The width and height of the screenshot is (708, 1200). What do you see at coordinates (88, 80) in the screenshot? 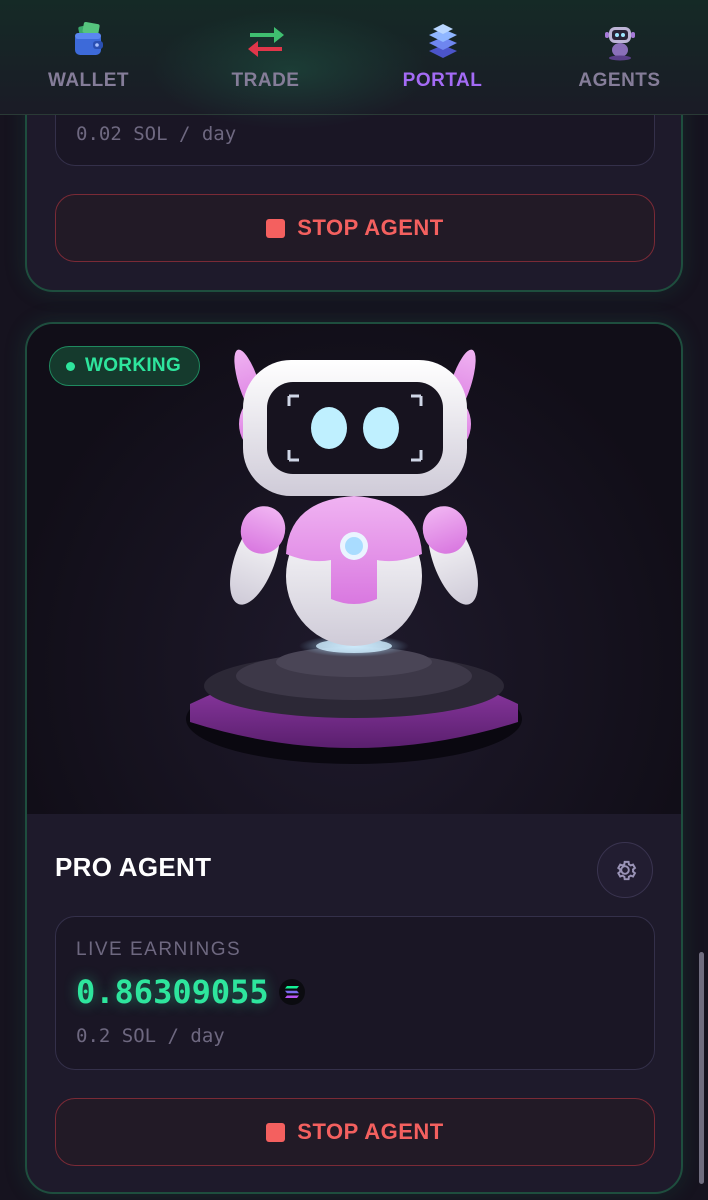
I see `nav-label-wallet: WALLET` at bounding box center [88, 80].